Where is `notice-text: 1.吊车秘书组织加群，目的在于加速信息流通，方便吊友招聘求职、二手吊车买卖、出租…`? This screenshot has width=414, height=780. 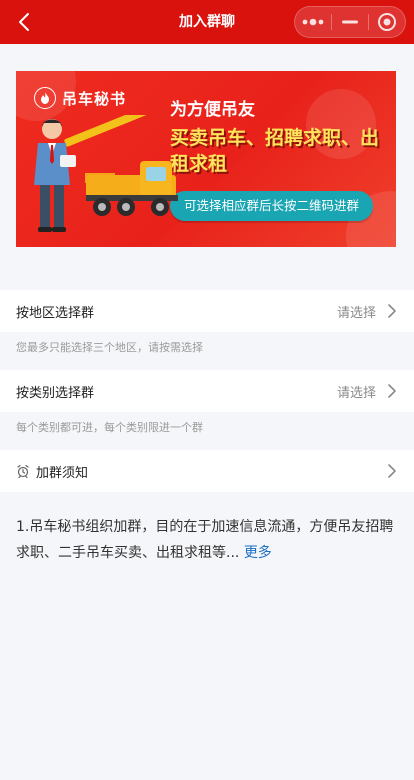
notice-text: 1.吊车秘书组织加群，目的在于加速信息流通，方便吊友招聘求职、二手吊车买卖、出租… is located at coordinates (207, 540).